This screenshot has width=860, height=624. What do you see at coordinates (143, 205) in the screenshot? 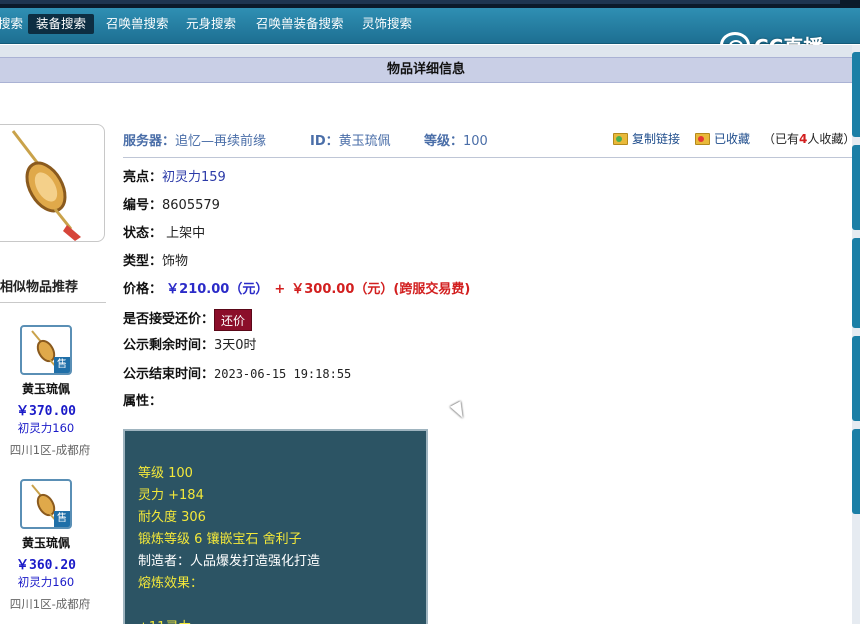
I see `number-label: 编号：` at bounding box center [143, 205].